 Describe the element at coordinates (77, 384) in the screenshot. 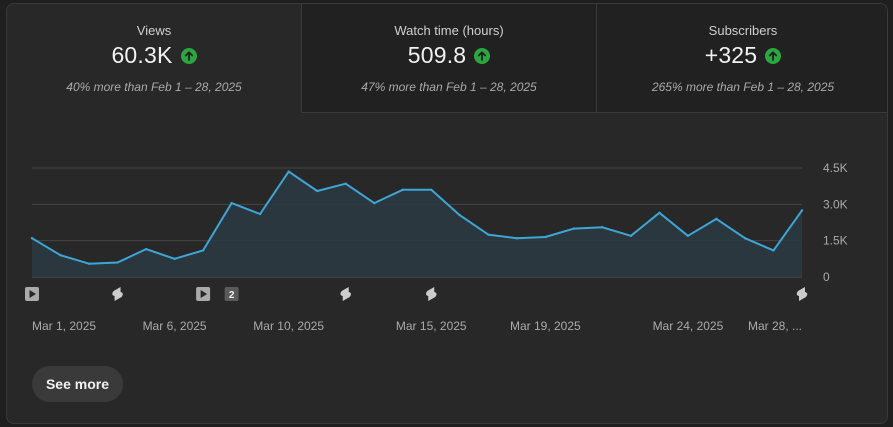

I see `see-more-button: See more` at that location.